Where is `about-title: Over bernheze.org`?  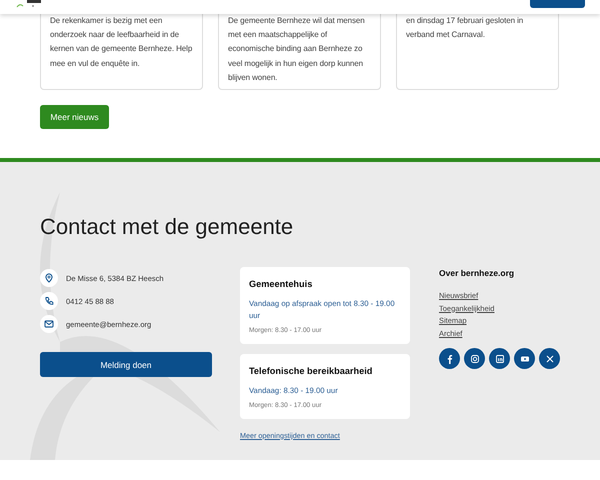 about-title: Over bernheze.org is located at coordinates (477, 273).